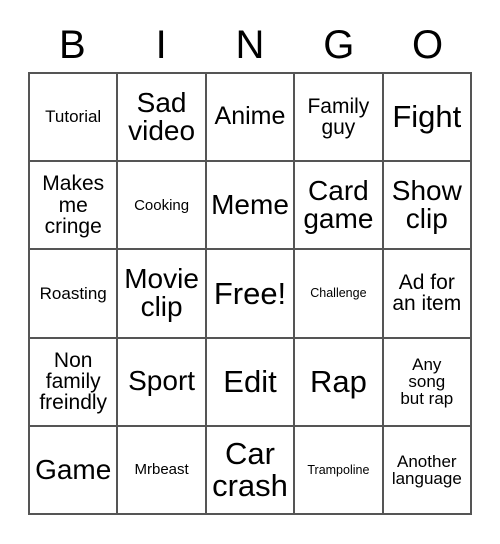 The image size is (500, 544). What do you see at coordinates (428, 45) in the screenshot?
I see `bingo-header-letter-o: O` at bounding box center [428, 45].